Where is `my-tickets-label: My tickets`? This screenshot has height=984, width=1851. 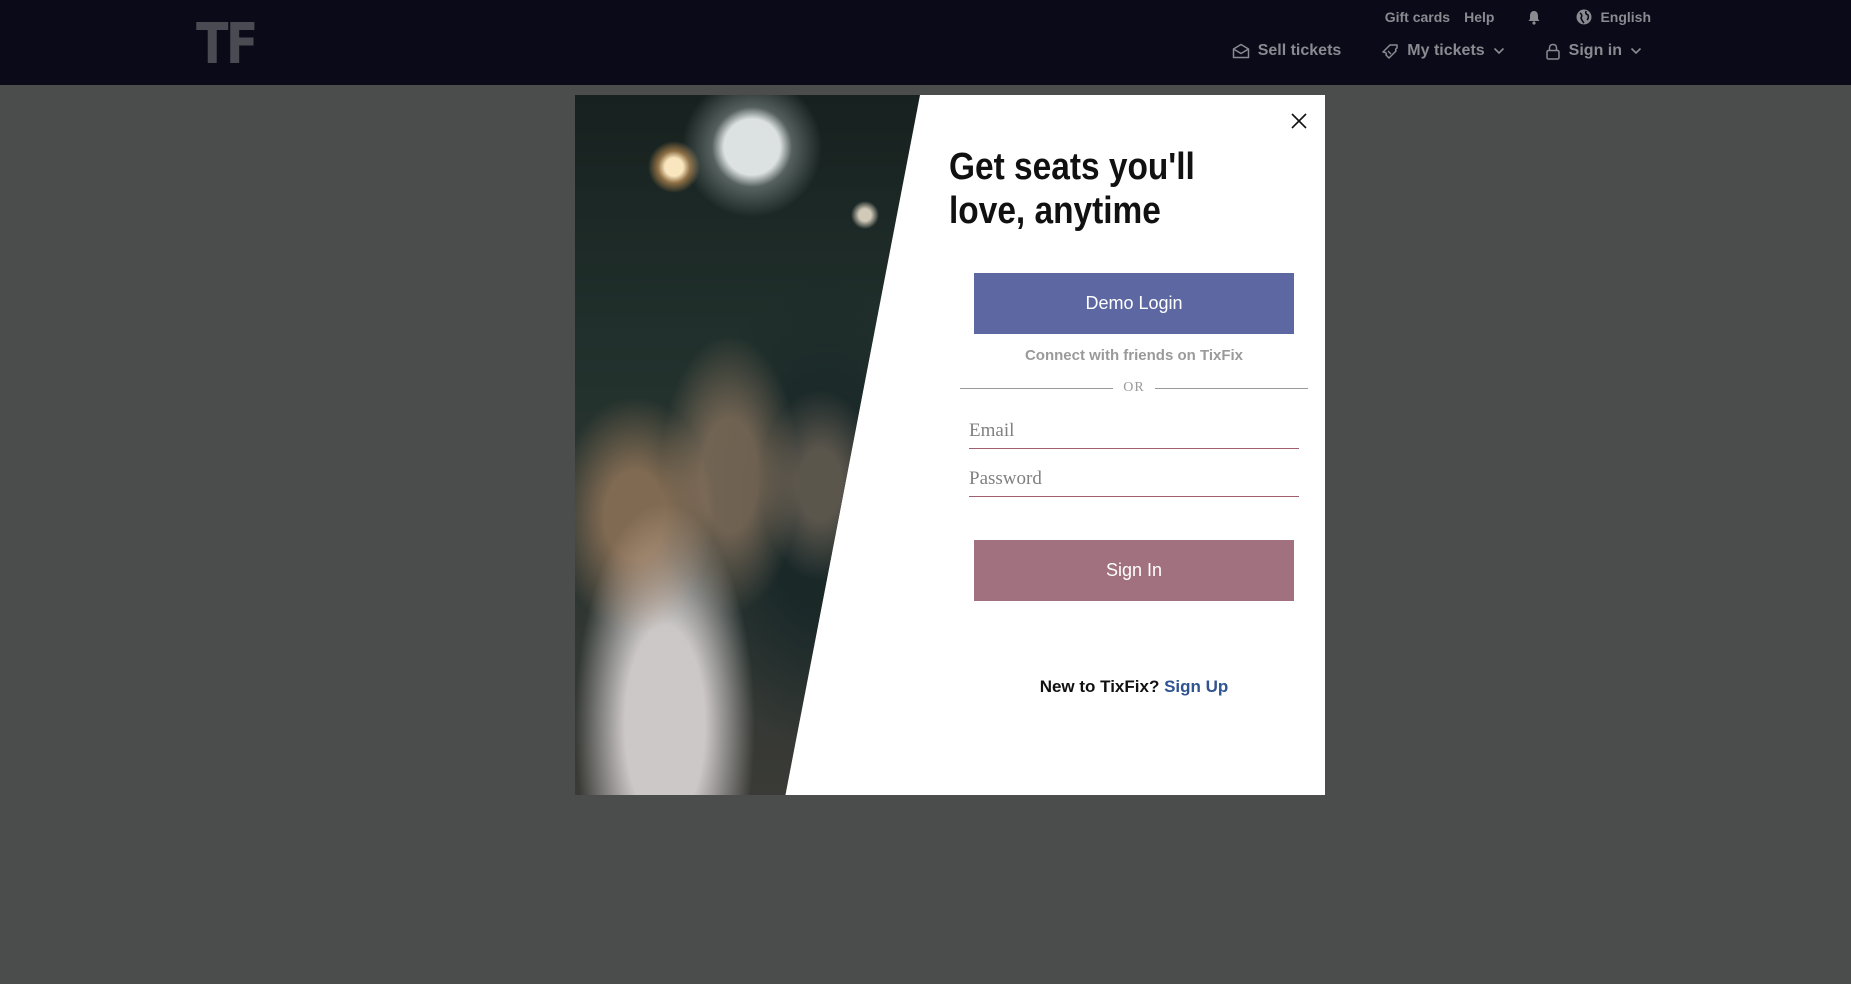 my-tickets-label: My tickets is located at coordinates (1446, 50).